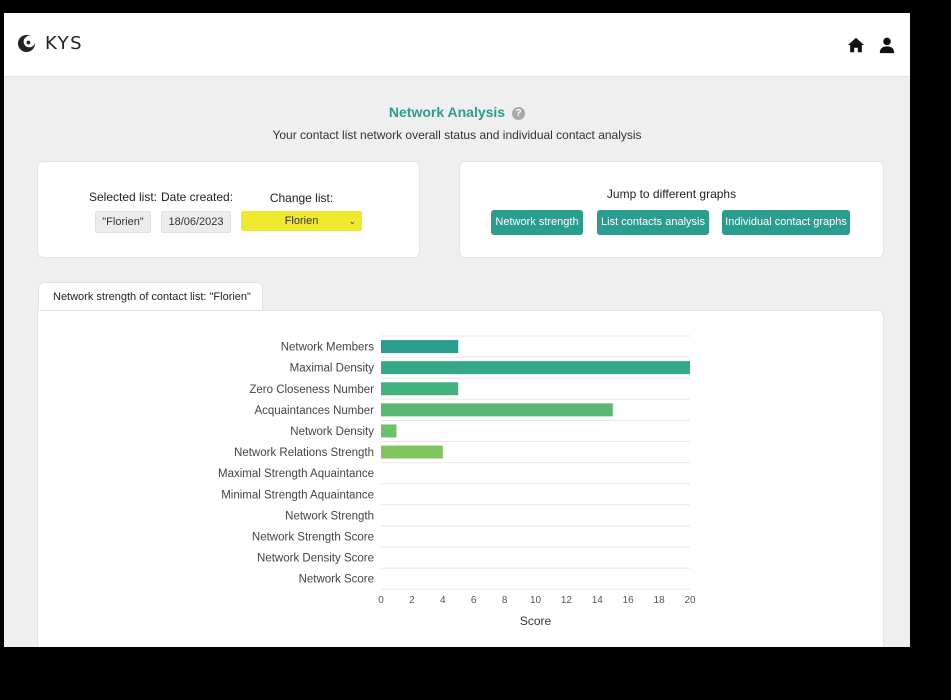 This screenshot has width=951, height=700. I want to click on x-tick-label: 8, so click(505, 600).